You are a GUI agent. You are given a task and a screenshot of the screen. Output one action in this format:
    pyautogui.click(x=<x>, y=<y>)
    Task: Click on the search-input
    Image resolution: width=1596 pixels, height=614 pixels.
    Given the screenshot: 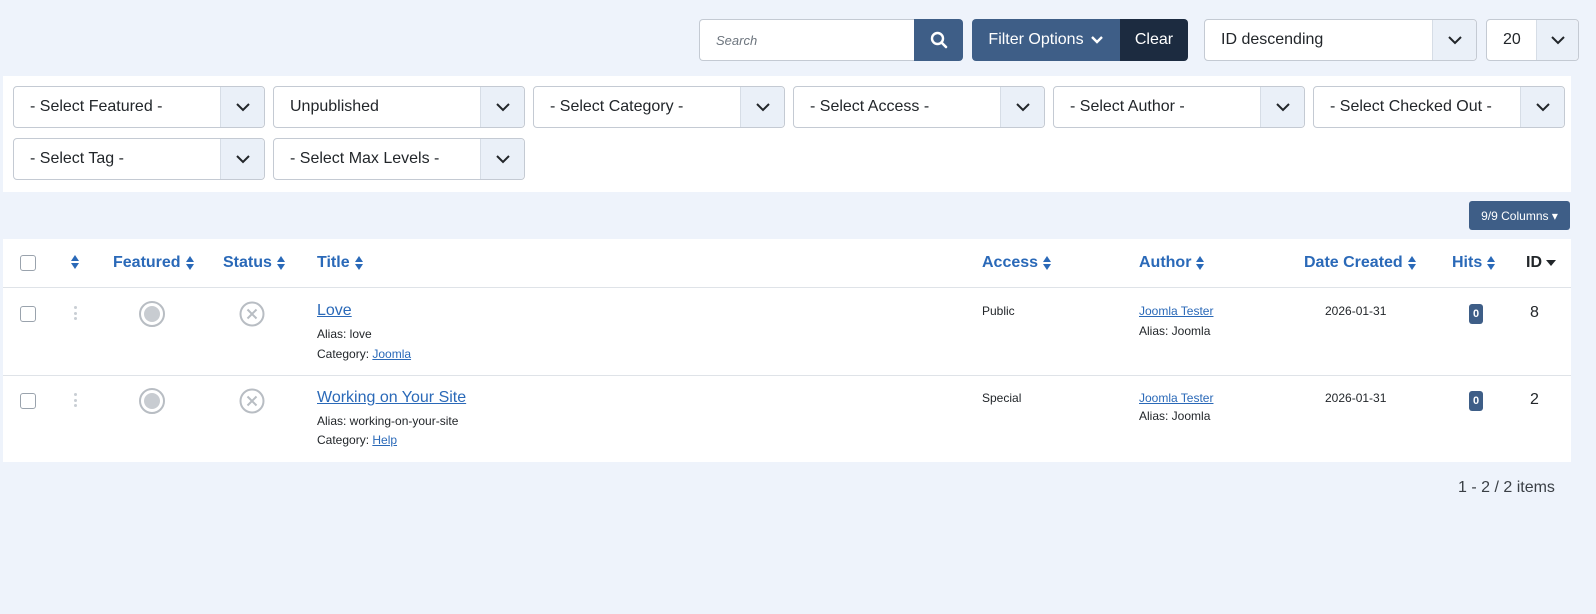 What is the action you would take?
    pyautogui.click(x=806, y=40)
    